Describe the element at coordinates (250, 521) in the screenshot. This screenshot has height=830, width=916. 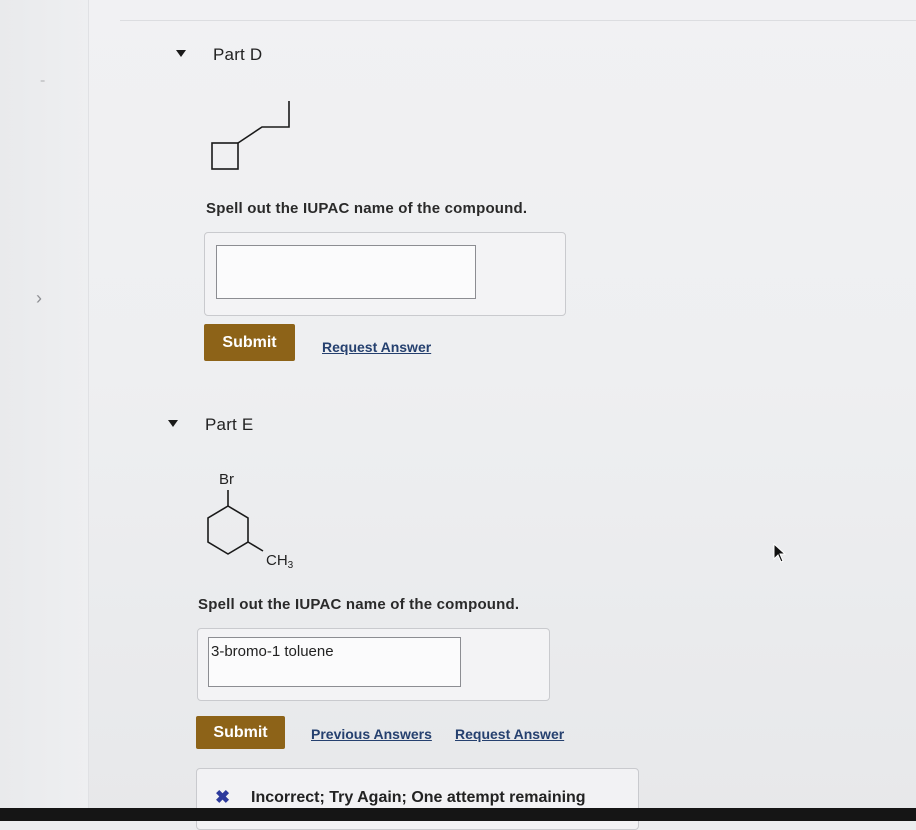
I see `part-e-structure: Br CH3` at that location.